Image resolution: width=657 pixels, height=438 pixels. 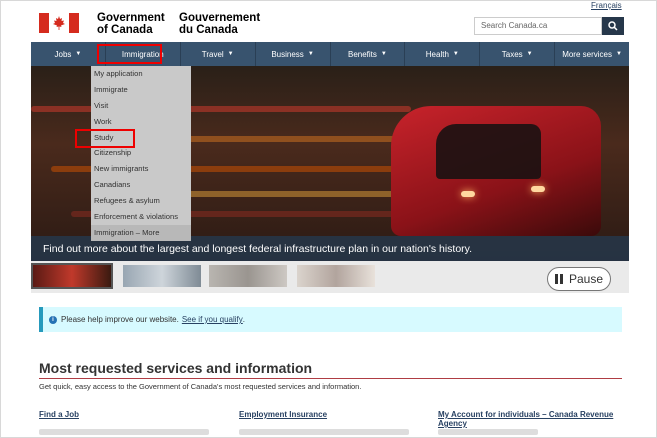 What do you see at coordinates (120, 319) in the screenshot?
I see `notice-text: Please help improve our website.` at bounding box center [120, 319].